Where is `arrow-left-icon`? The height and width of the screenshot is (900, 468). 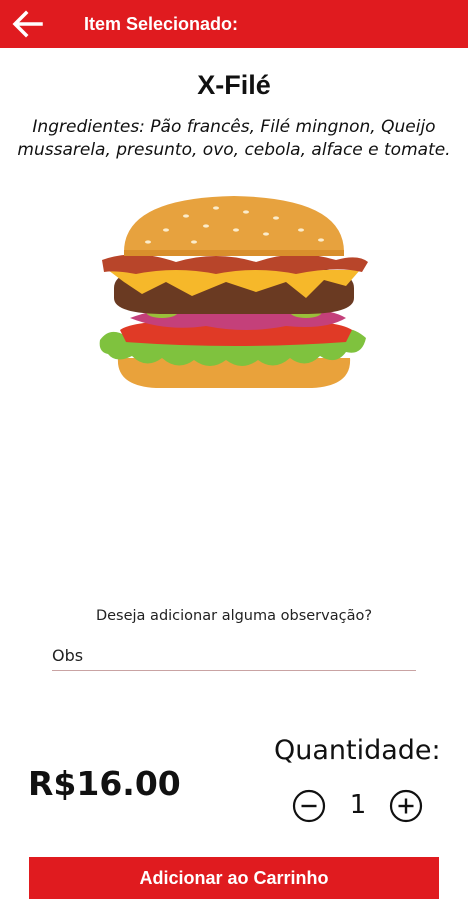
arrow-left-icon is located at coordinates (27, 24).